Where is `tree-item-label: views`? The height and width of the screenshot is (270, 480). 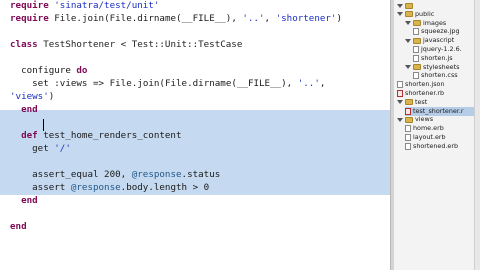
tree-item-label: views is located at coordinates (424, 119).